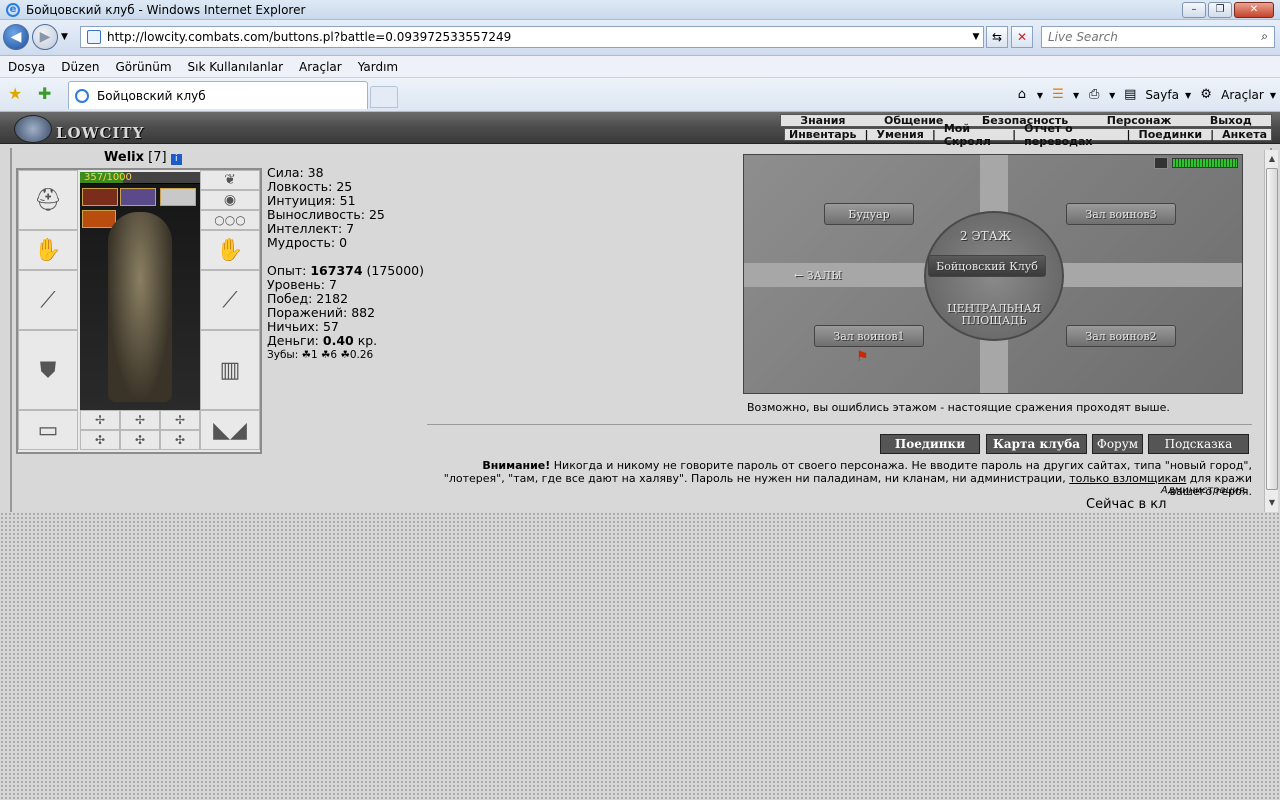  Describe the element at coordinates (143, 67) in the screenshot. I see `menu-view: Görünüm` at that location.